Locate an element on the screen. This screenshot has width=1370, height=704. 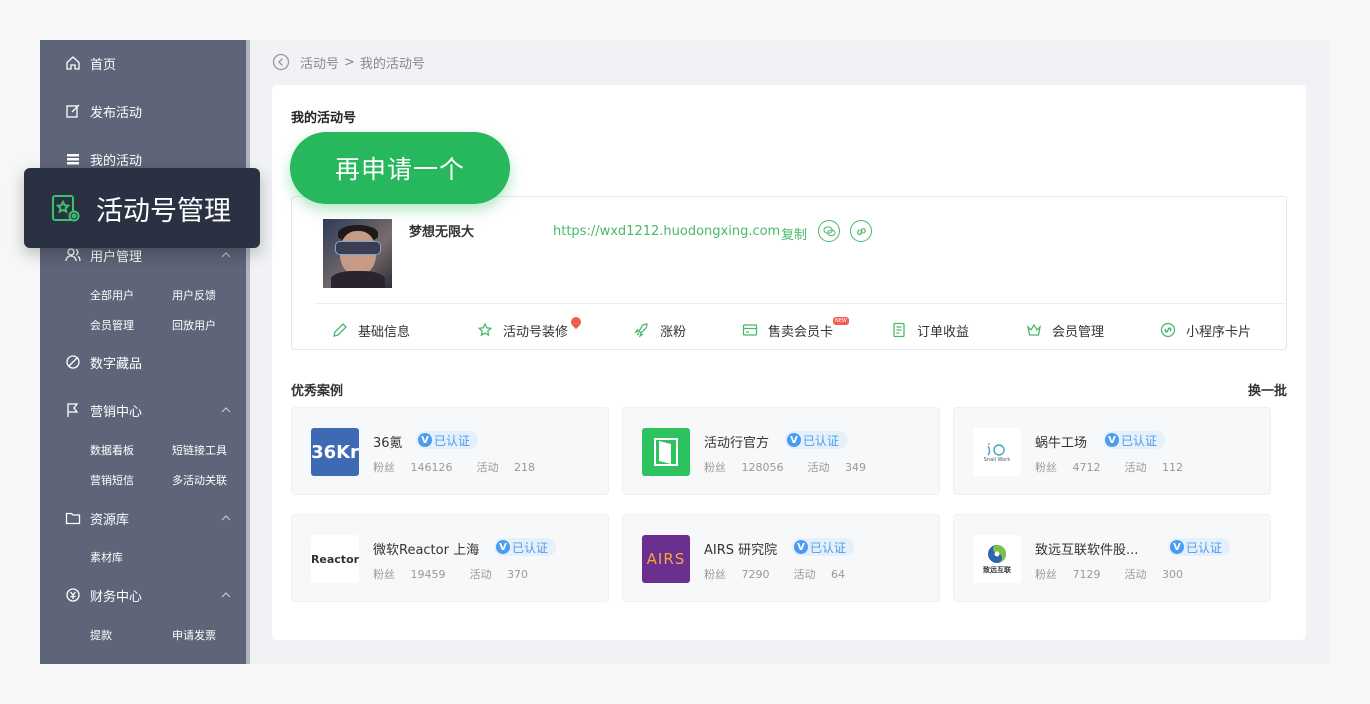
case-stats: 粉丝 19459 活动 370 is located at coordinates (450, 574).